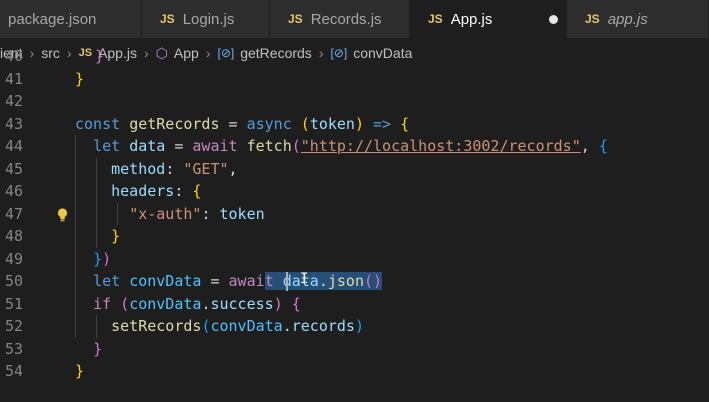 This screenshot has width=709, height=402. I want to click on line-number: 43, so click(13, 123).